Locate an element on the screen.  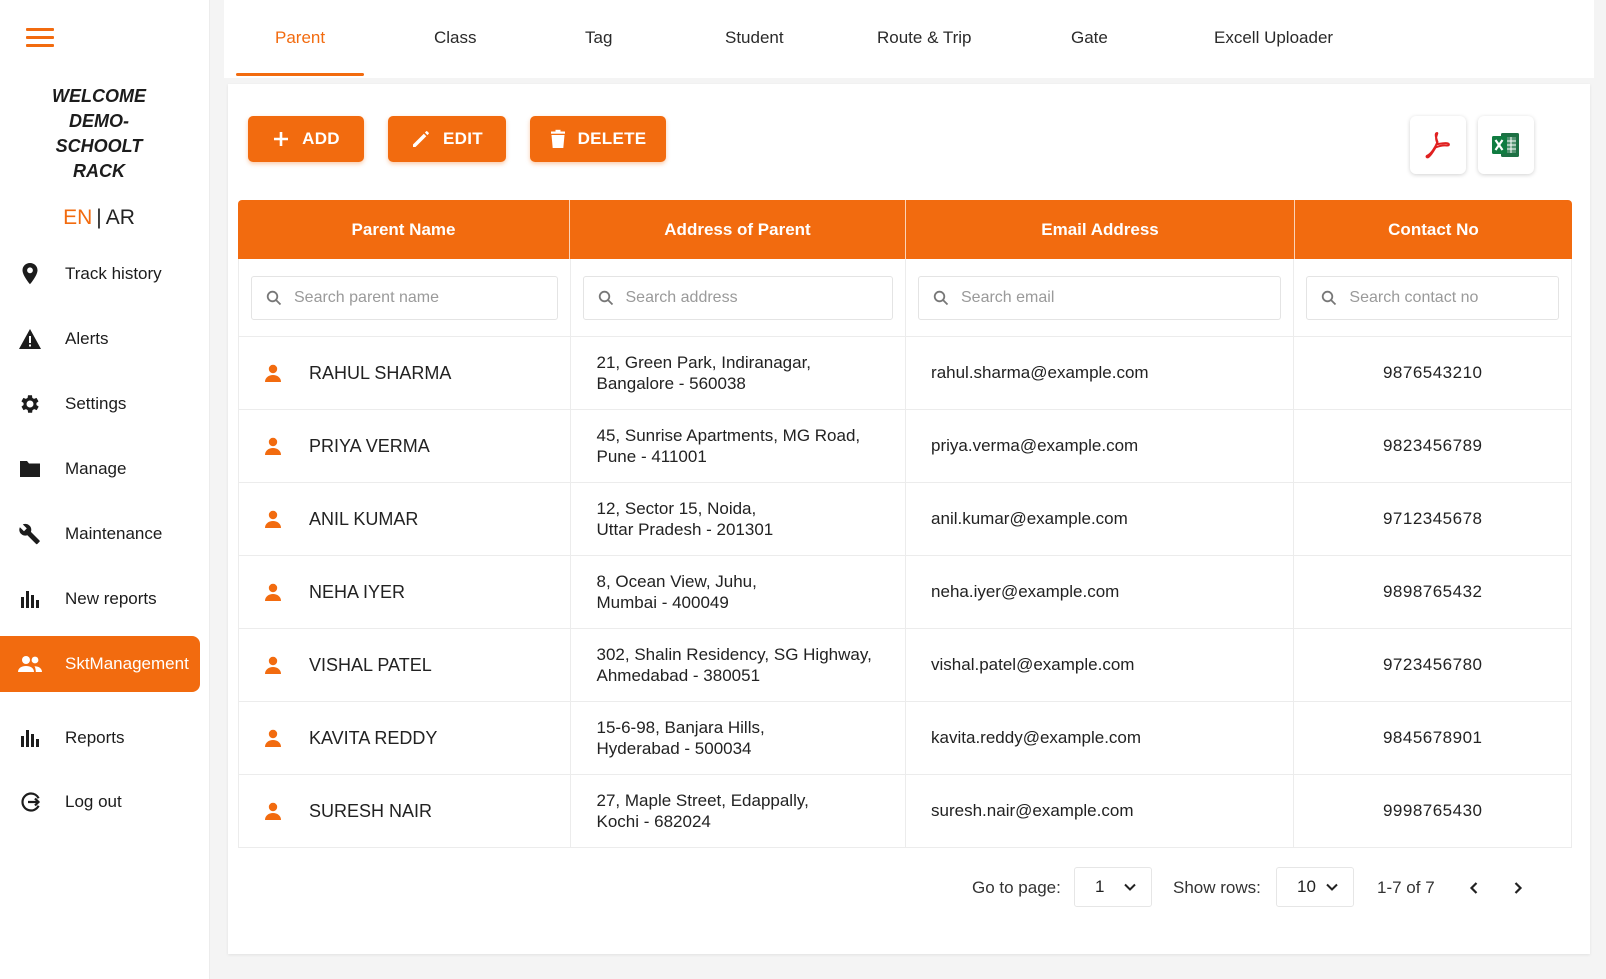
email-value: neha.iyer@example.com is located at coordinates (1025, 591).